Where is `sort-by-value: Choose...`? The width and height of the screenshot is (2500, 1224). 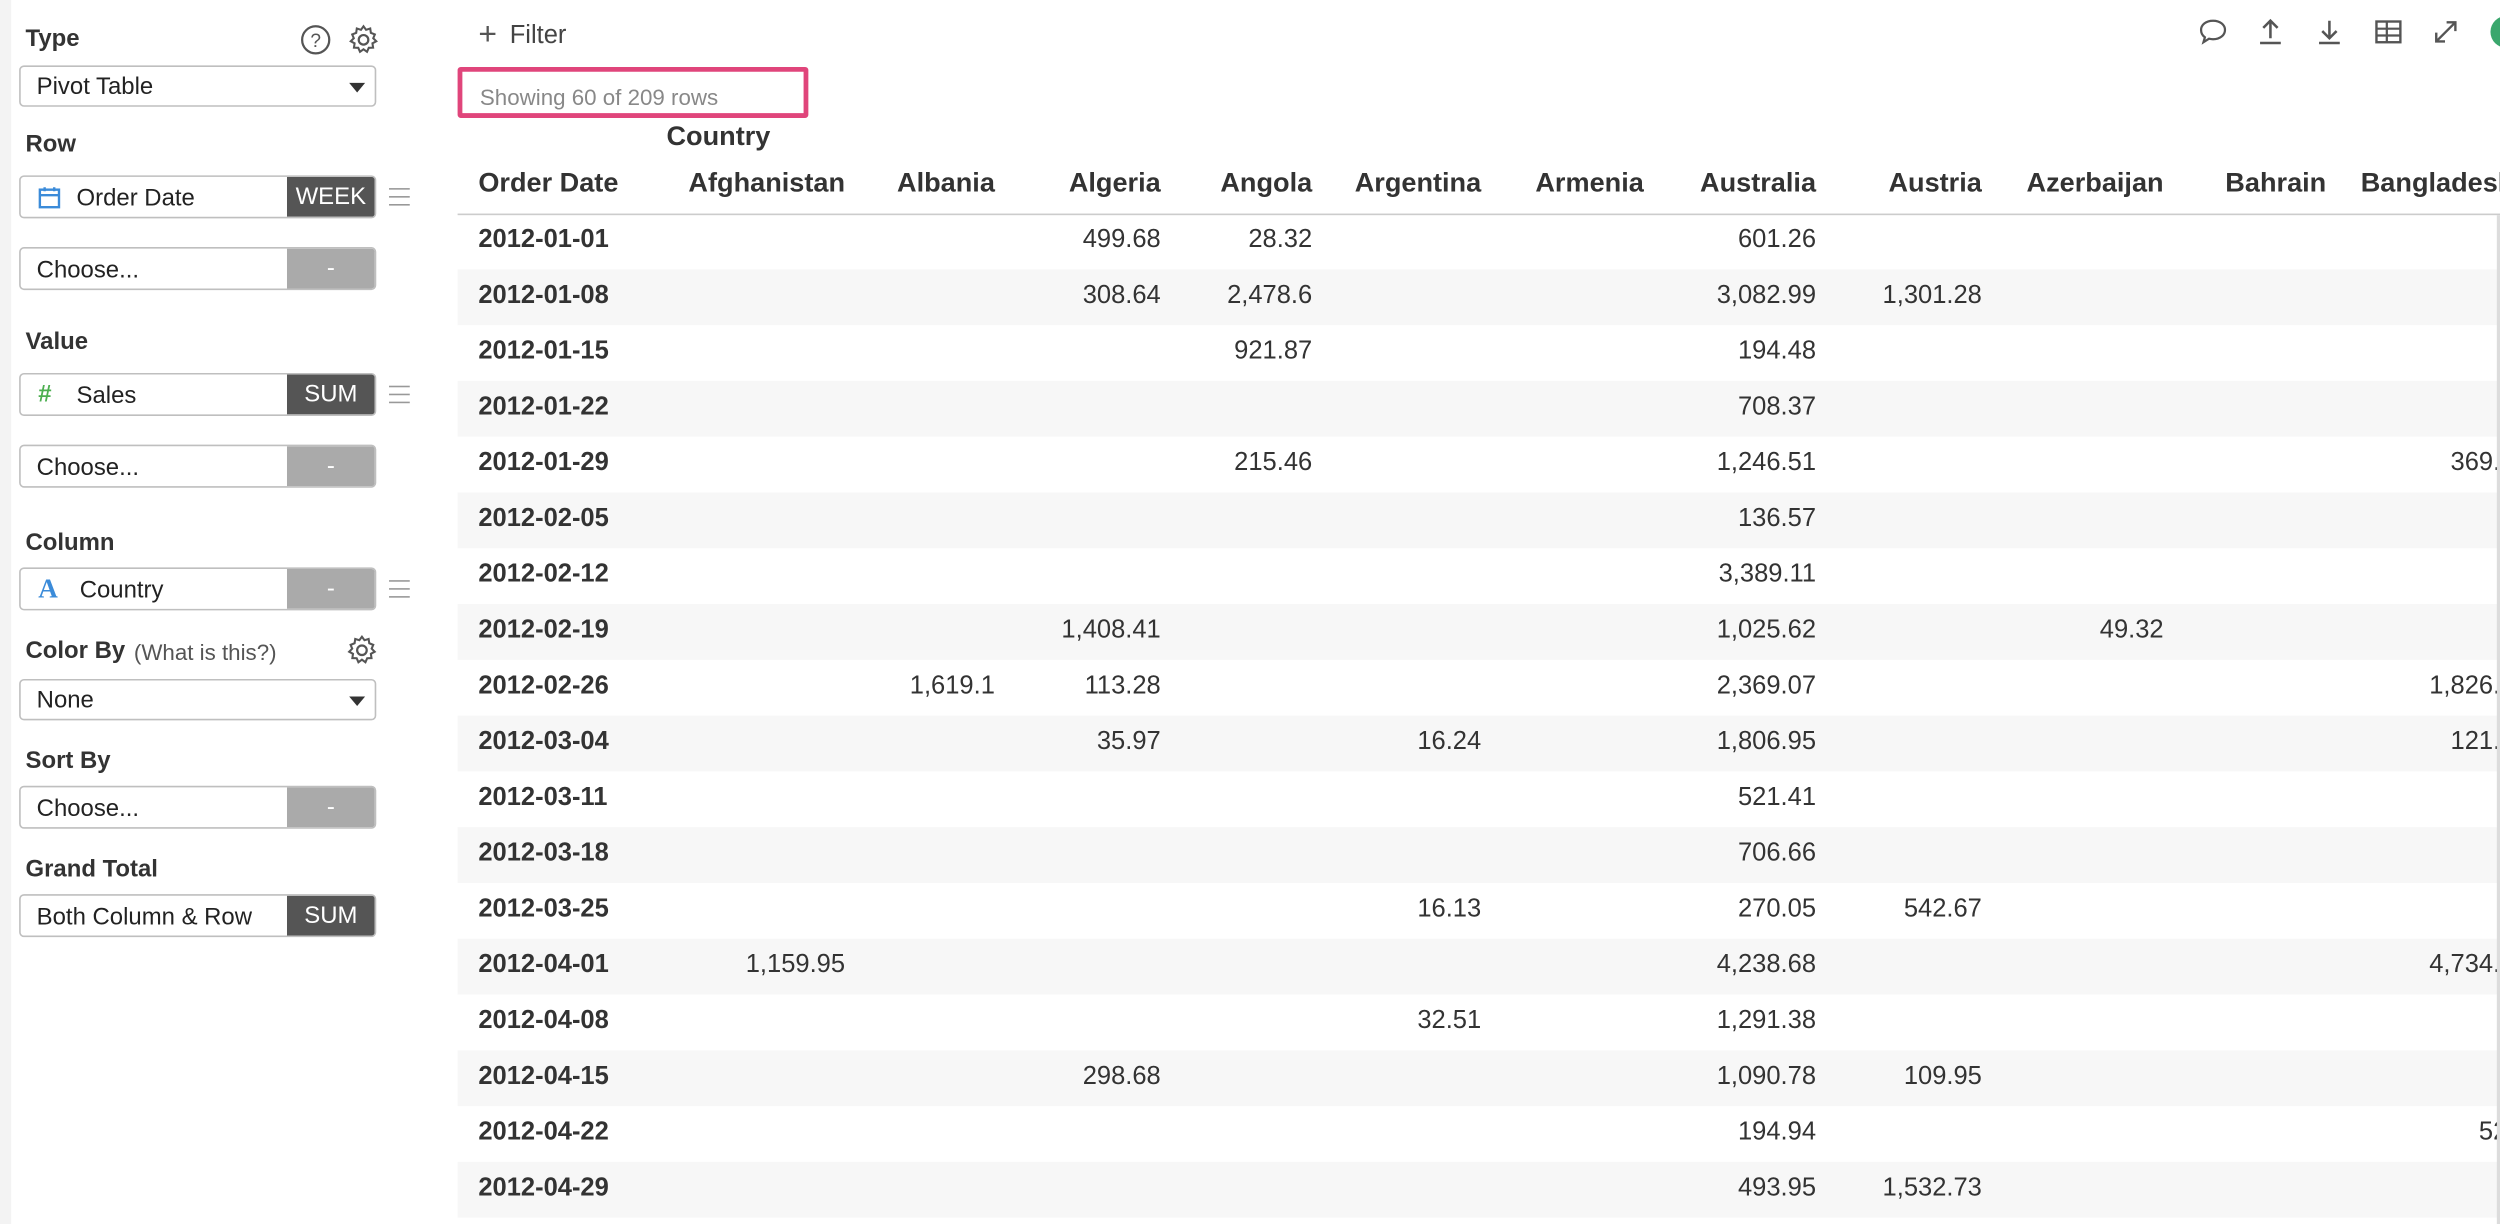
sort-by-value: Choose... is located at coordinates (88, 809).